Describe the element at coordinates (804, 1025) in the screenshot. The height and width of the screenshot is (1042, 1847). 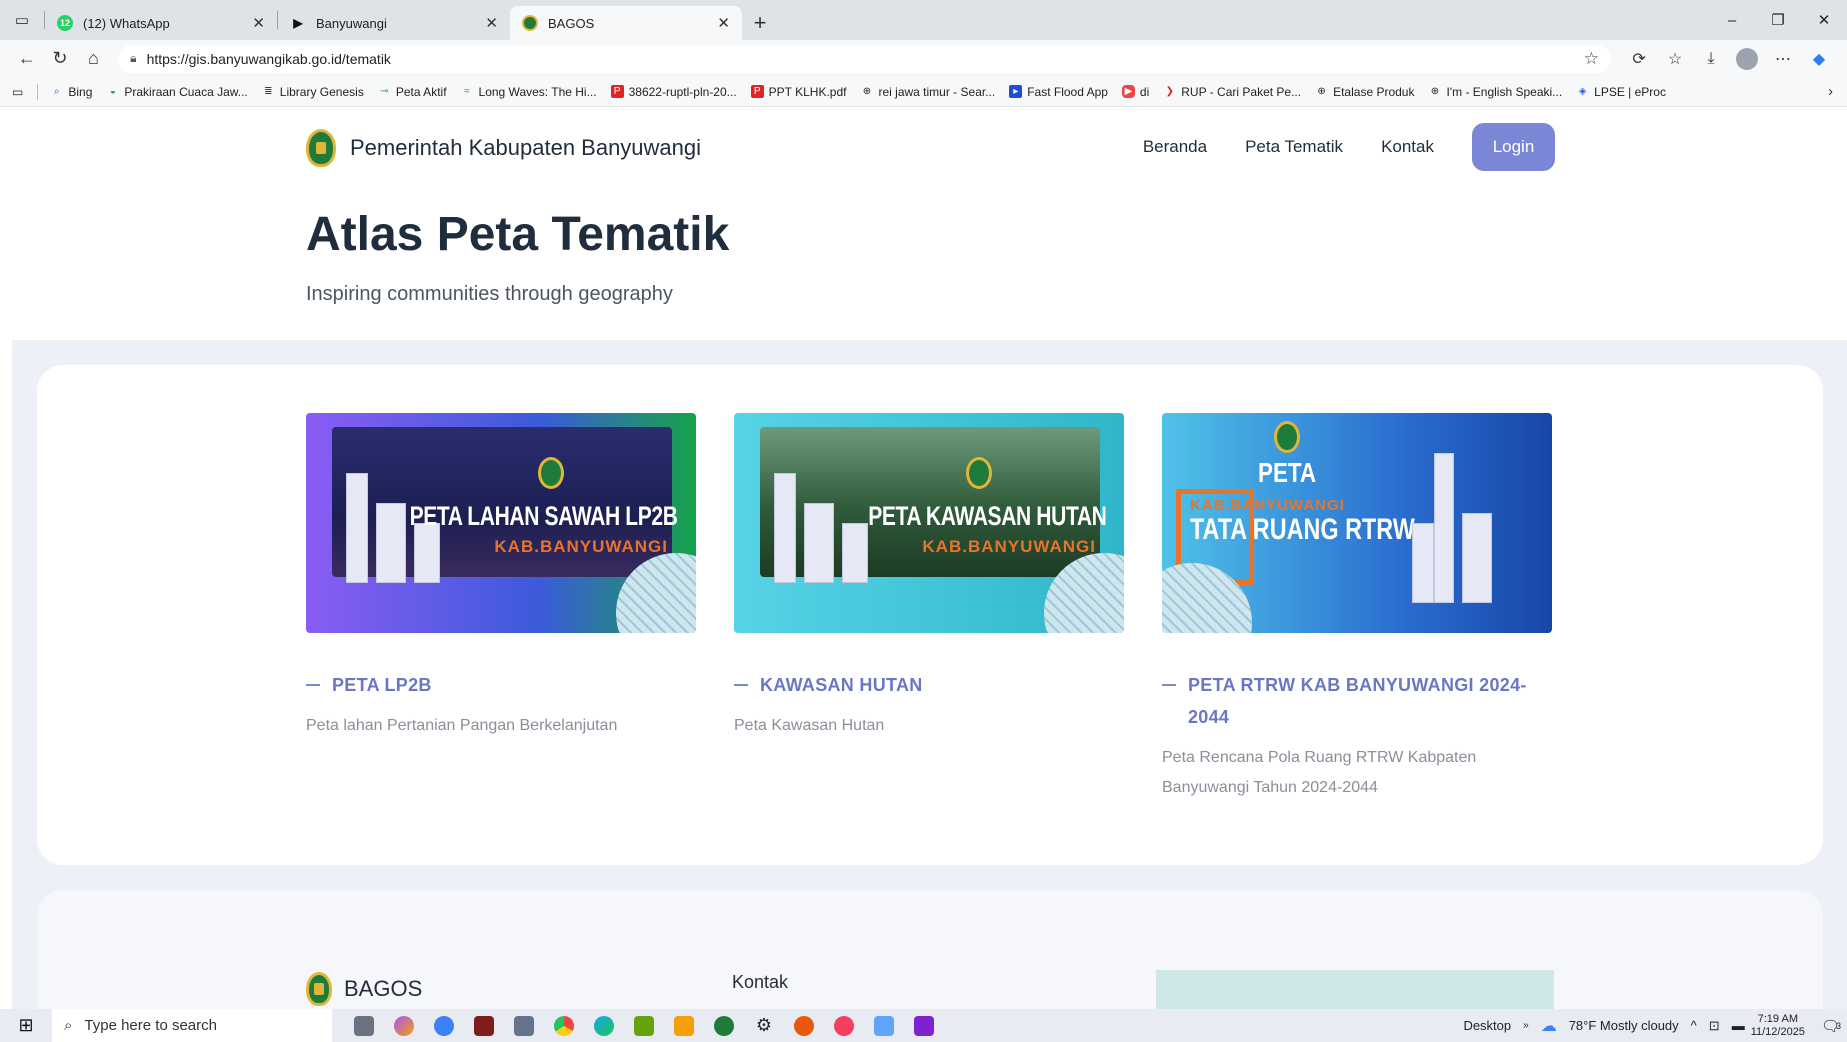
I see `powerpoint-icon` at that location.